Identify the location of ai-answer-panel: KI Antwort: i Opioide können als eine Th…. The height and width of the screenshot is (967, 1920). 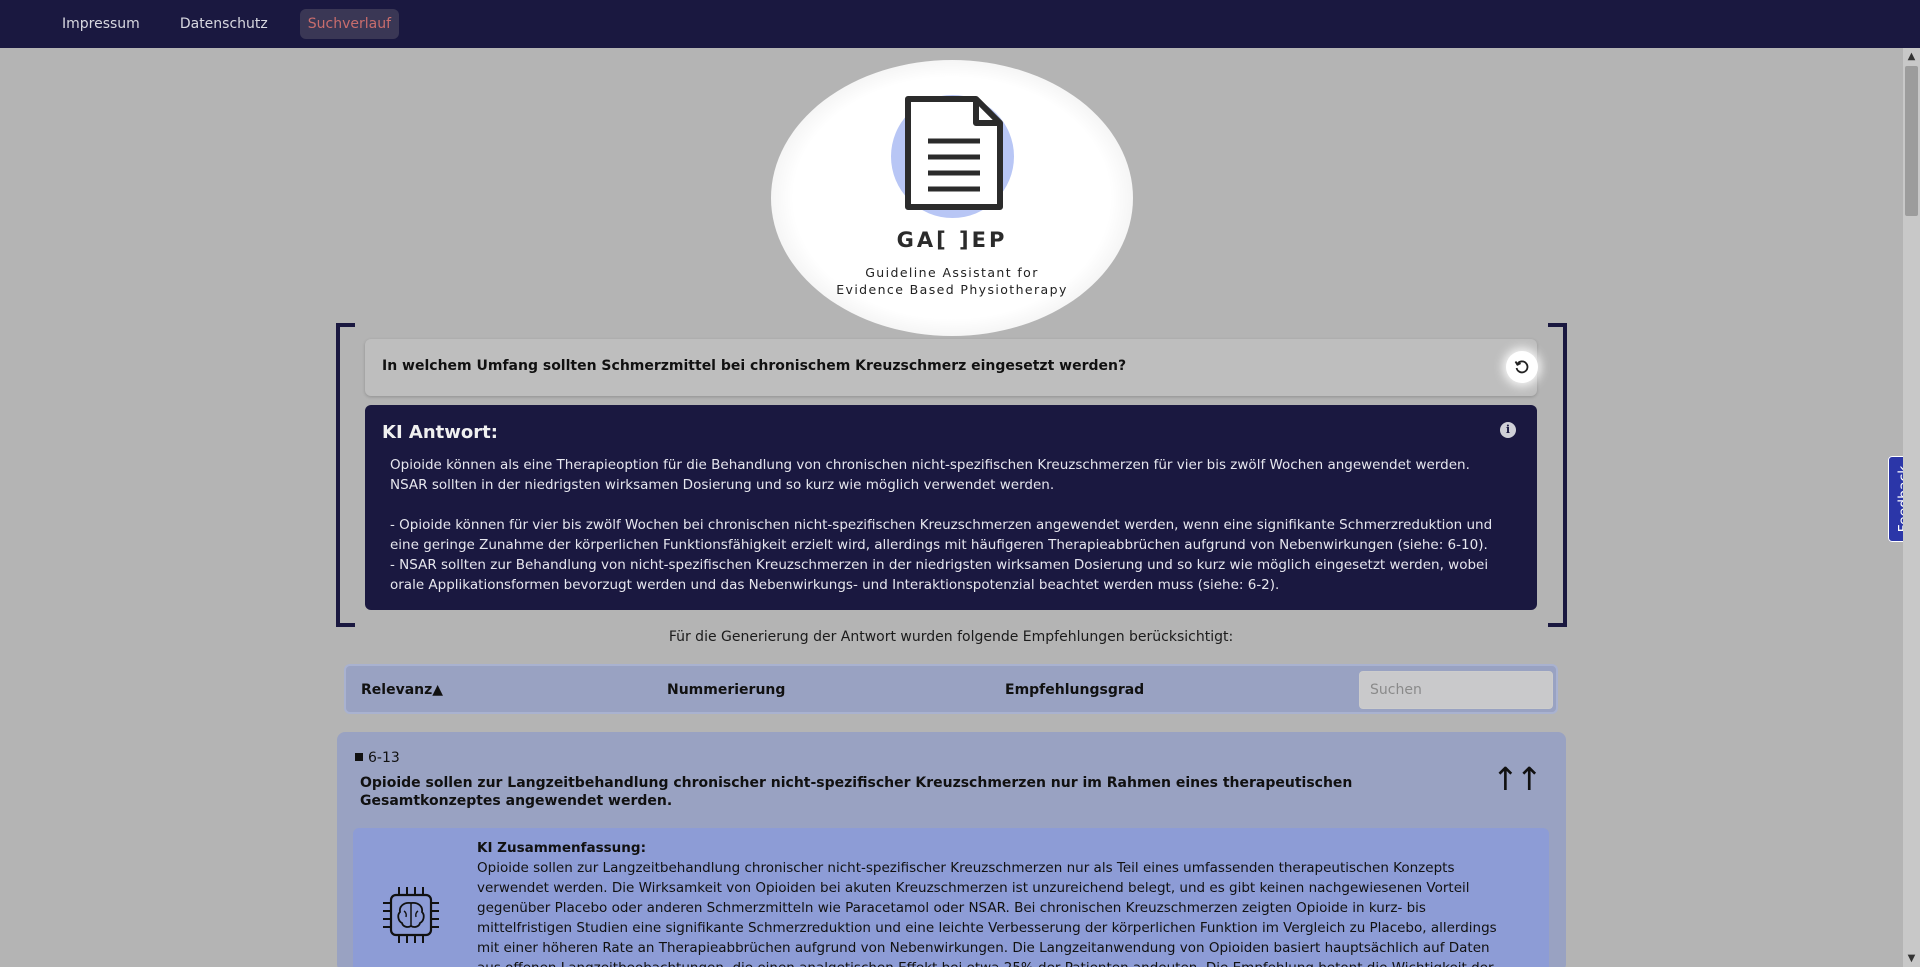
(951, 507).